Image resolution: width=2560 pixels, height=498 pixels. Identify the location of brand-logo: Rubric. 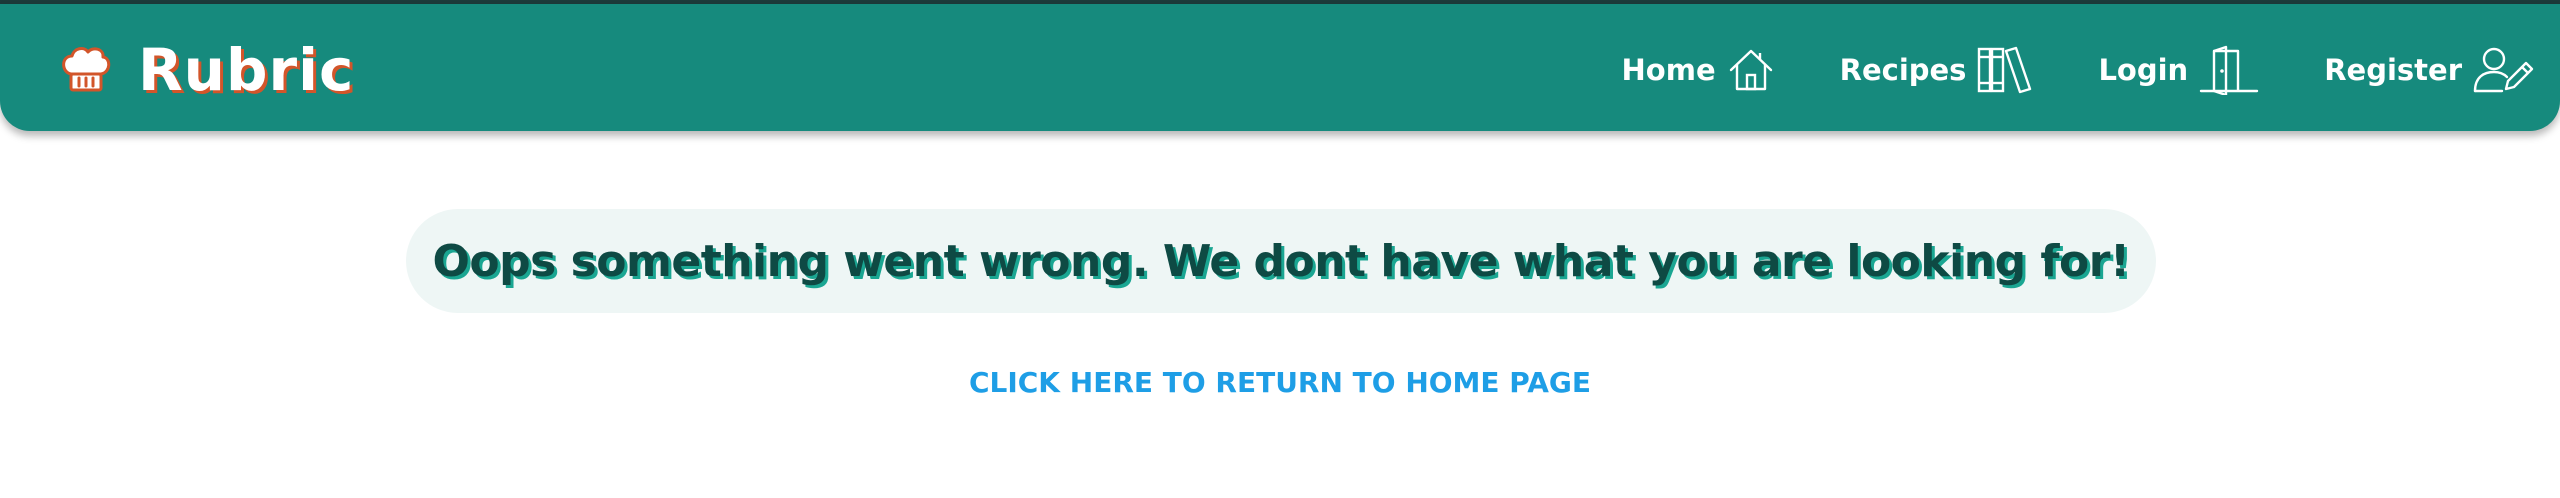
(205, 70).